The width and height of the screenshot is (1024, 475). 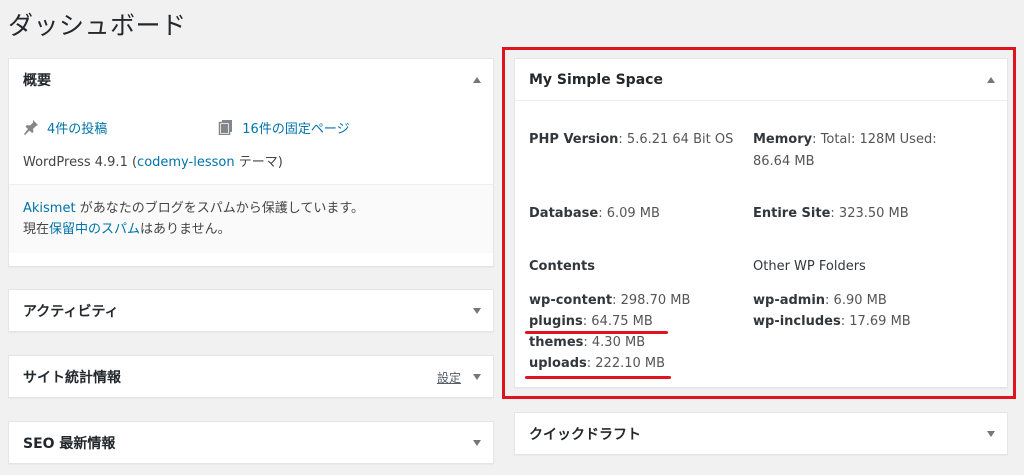 I want to click on quick-draft-box: クイックドラフト, so click(x=761, y=433).